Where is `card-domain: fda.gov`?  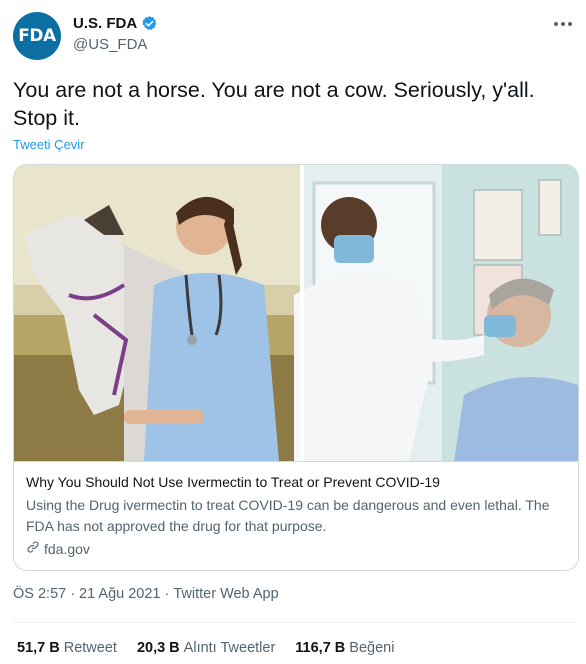 card-domain: fda.gov is located at coordinates (296, 548).